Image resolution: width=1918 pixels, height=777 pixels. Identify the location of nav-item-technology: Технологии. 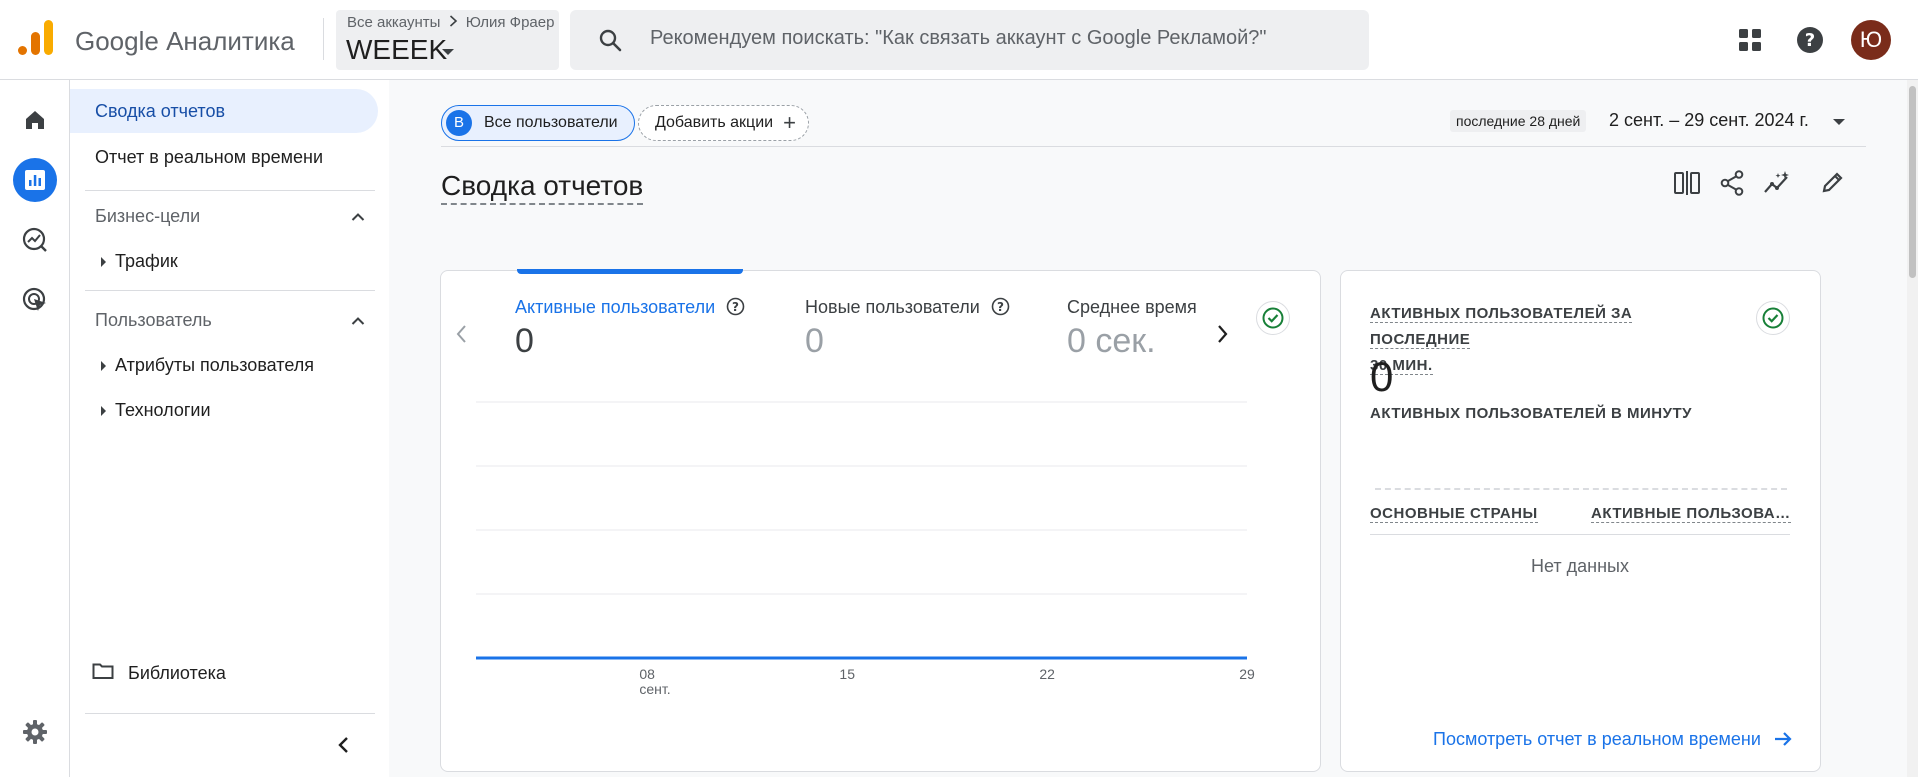
(156, 410).